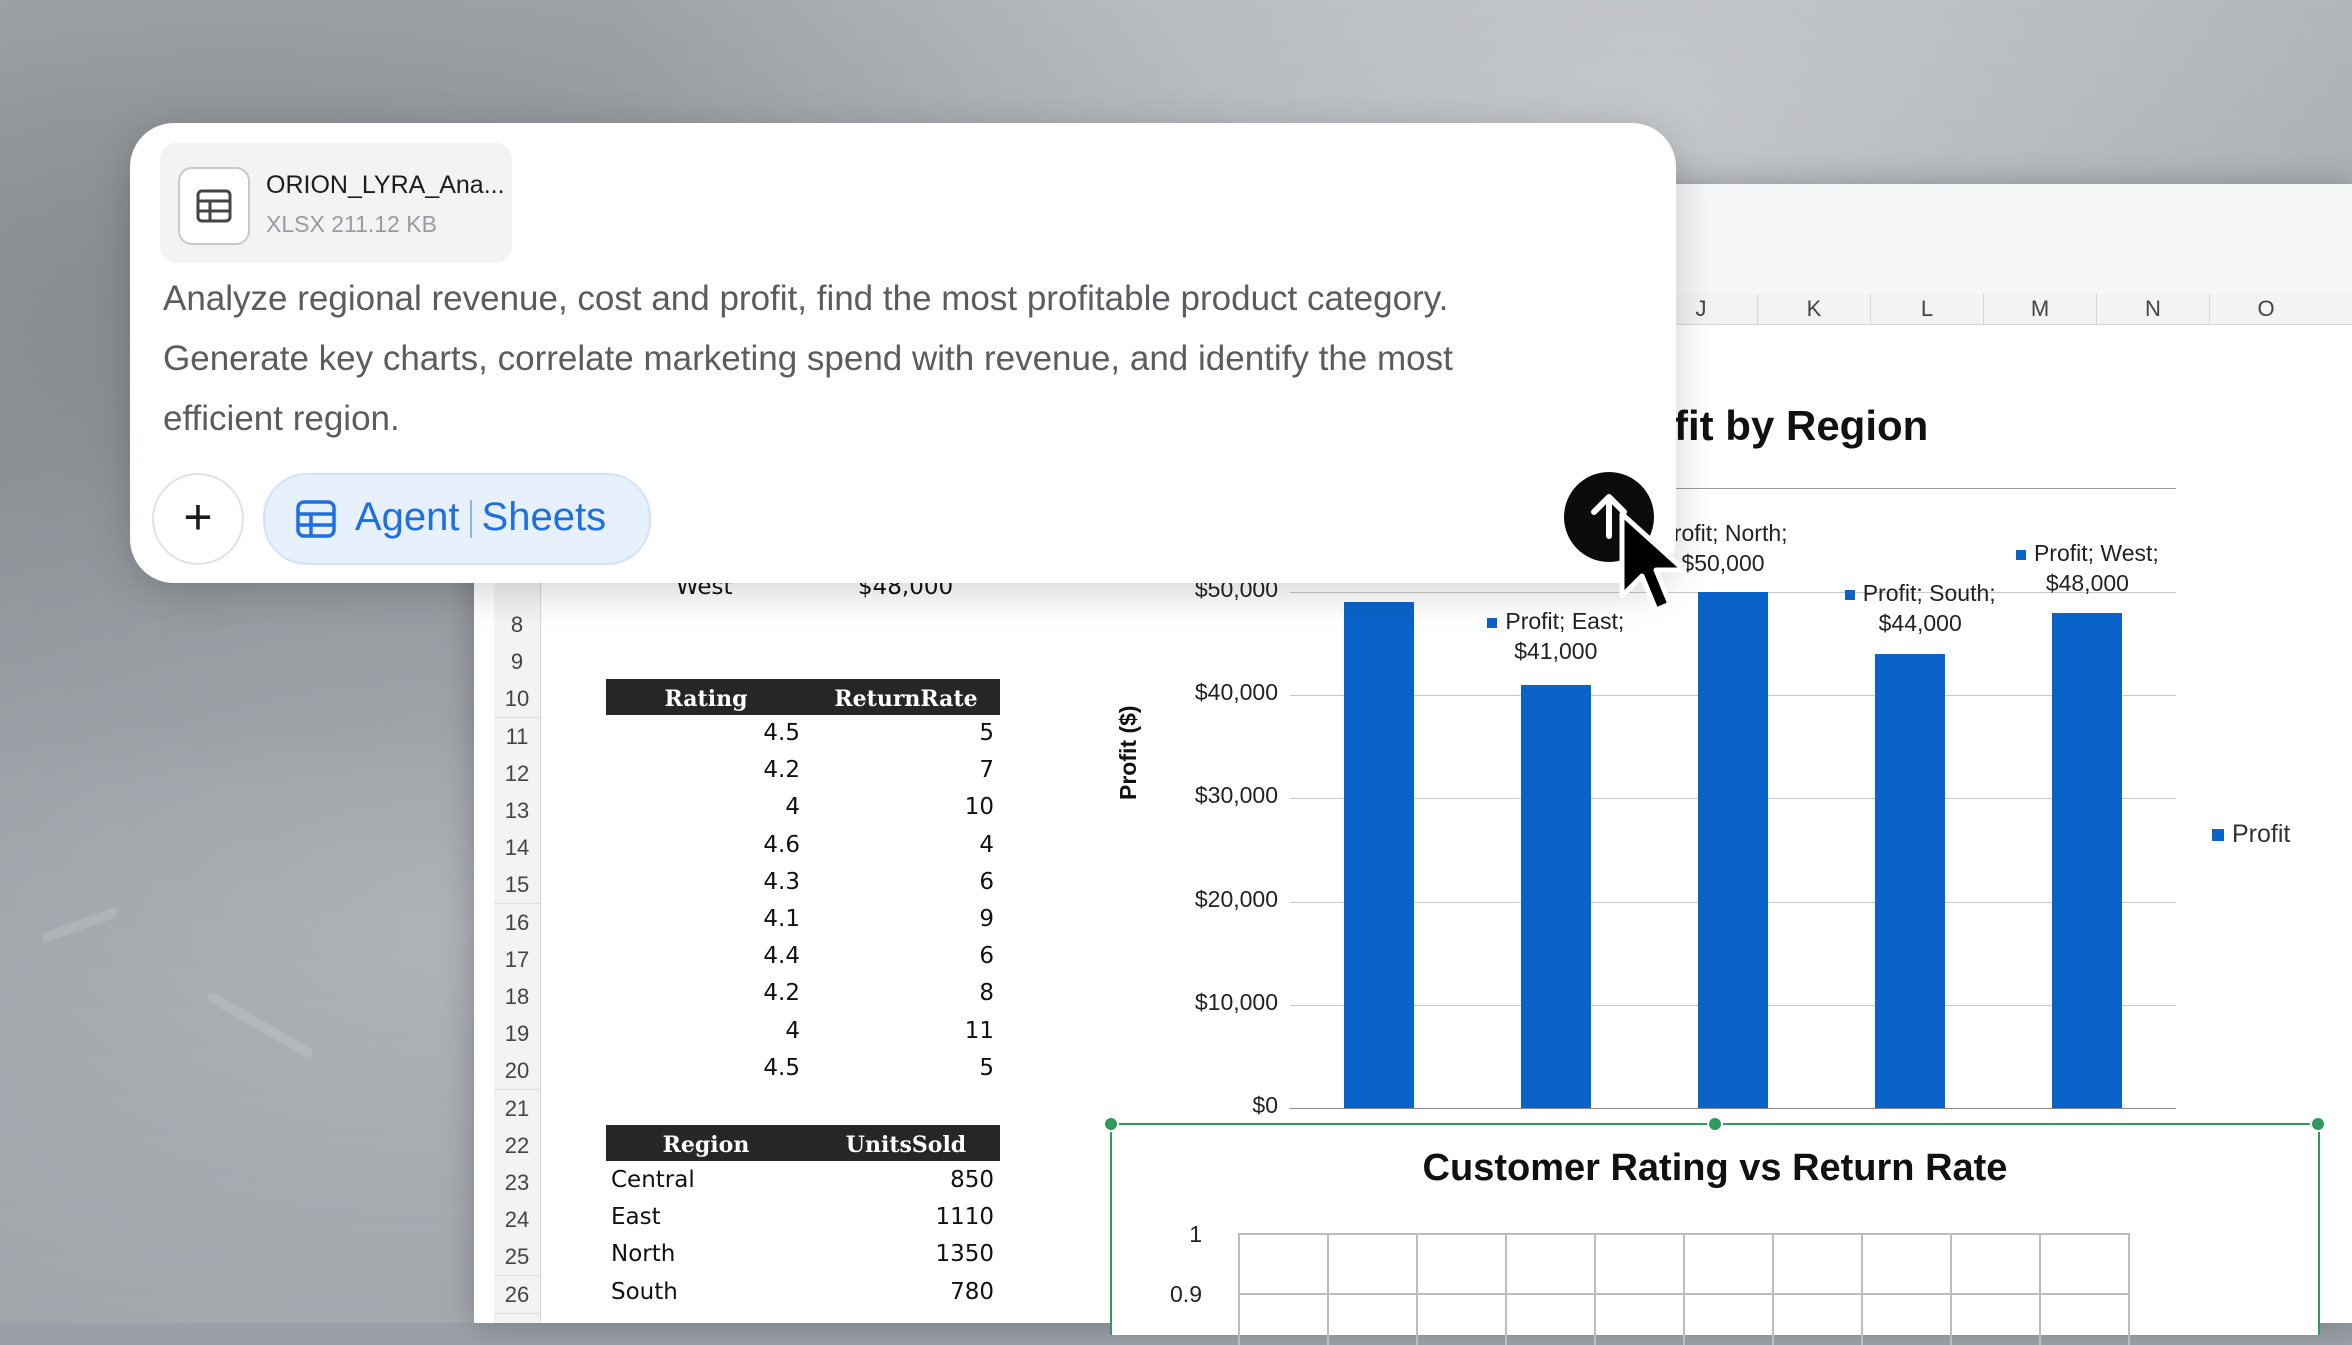  What do you see at coordinates (517, 773) in the screenshot?
I see `row-number: 12` at bounding box center [517, 773].